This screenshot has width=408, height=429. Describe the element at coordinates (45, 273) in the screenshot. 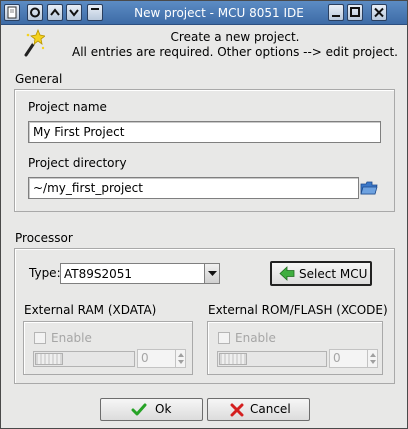

I see `type-label: Type:` at that location.